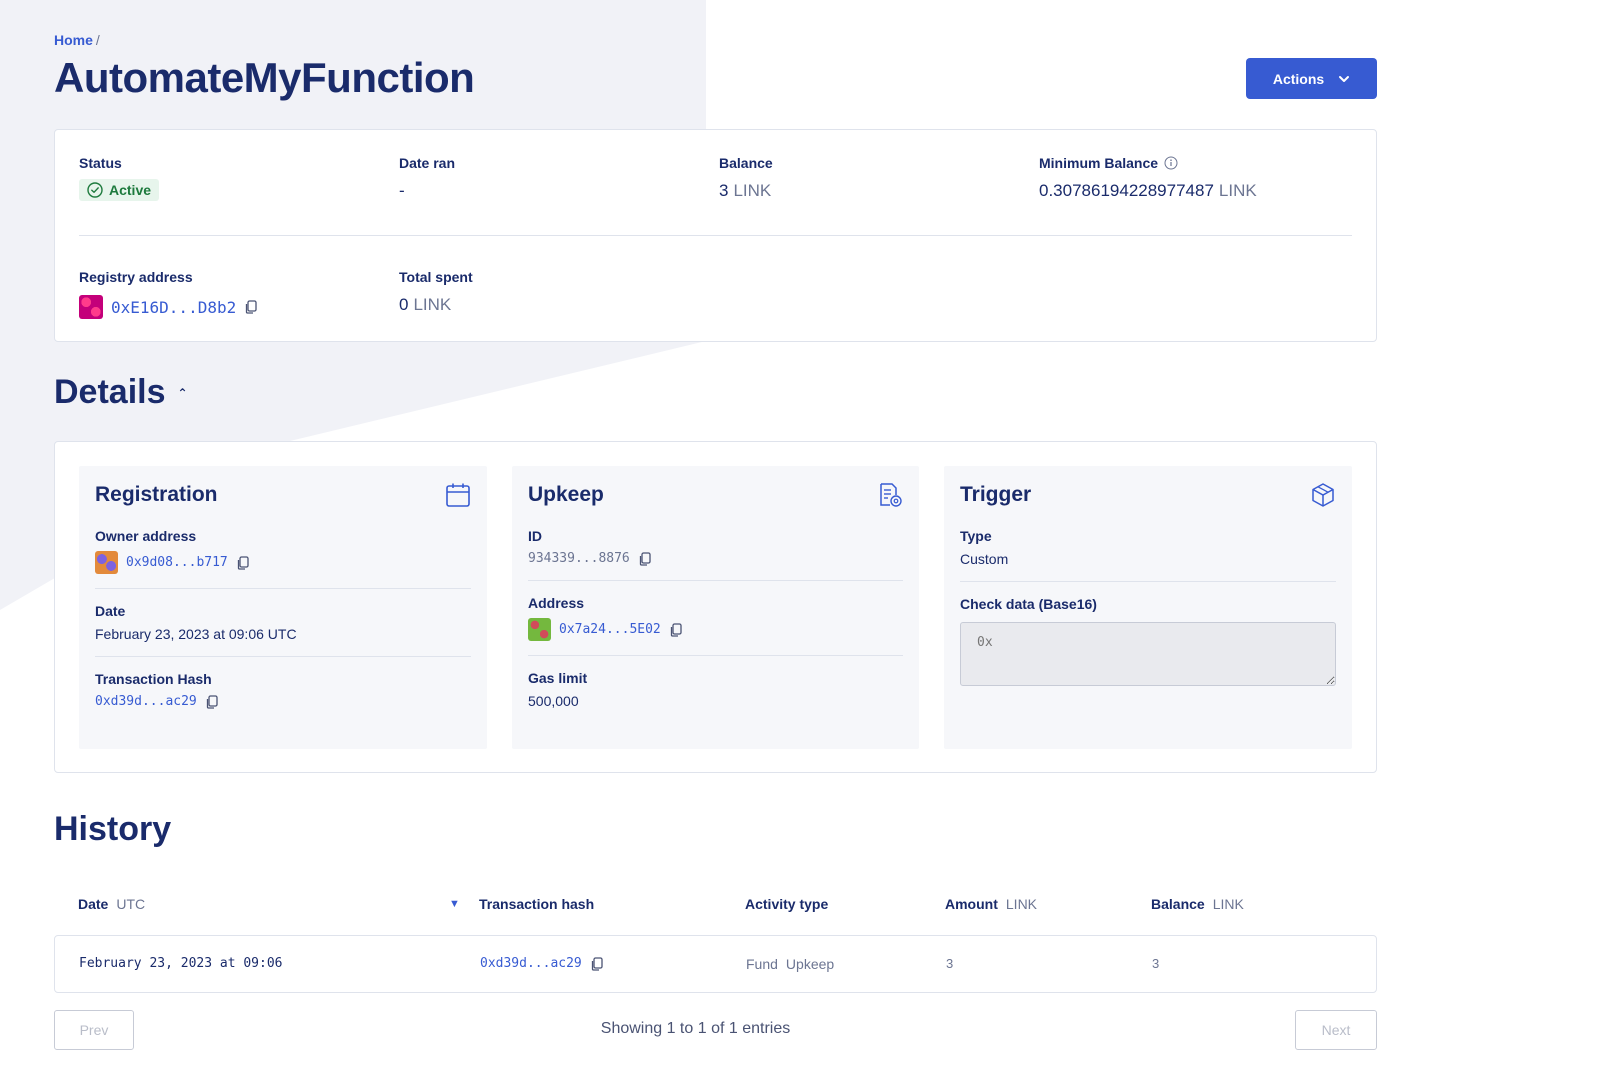 Image resolution: width=1620 pixels, height=1087 pixels. What do you see at coordinates (93, 904) in the screenshot?
I see `column-date-label: Date` at bounding box center [93, 904].